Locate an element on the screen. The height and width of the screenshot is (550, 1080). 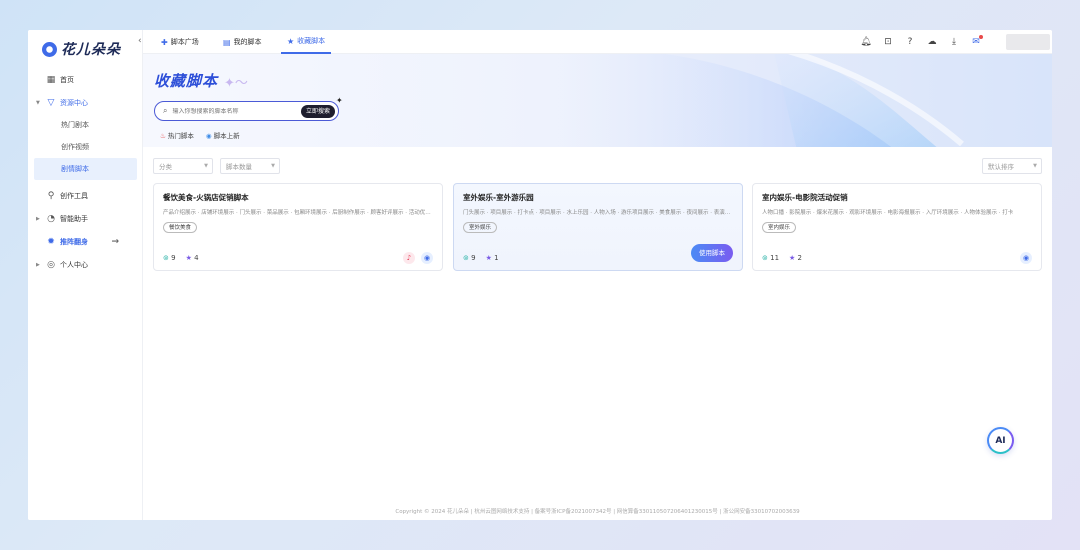
category-filter: 分类 ▼ is located at coordinates (183, 166).